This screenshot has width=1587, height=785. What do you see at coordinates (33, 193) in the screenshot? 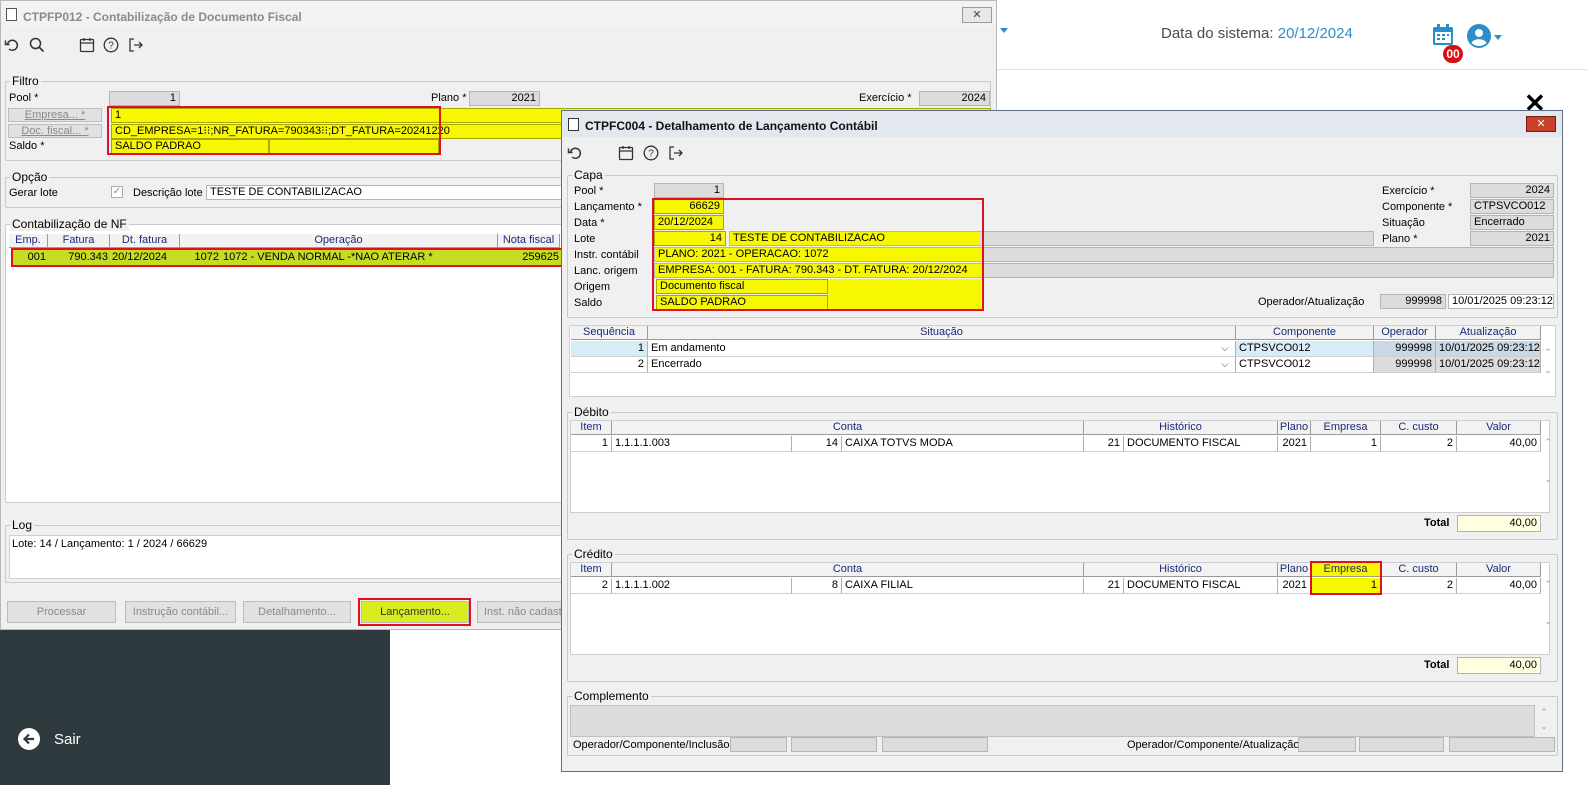
I see `gerar-lote-label: Gerar lote` at bounding box center [33, 193].